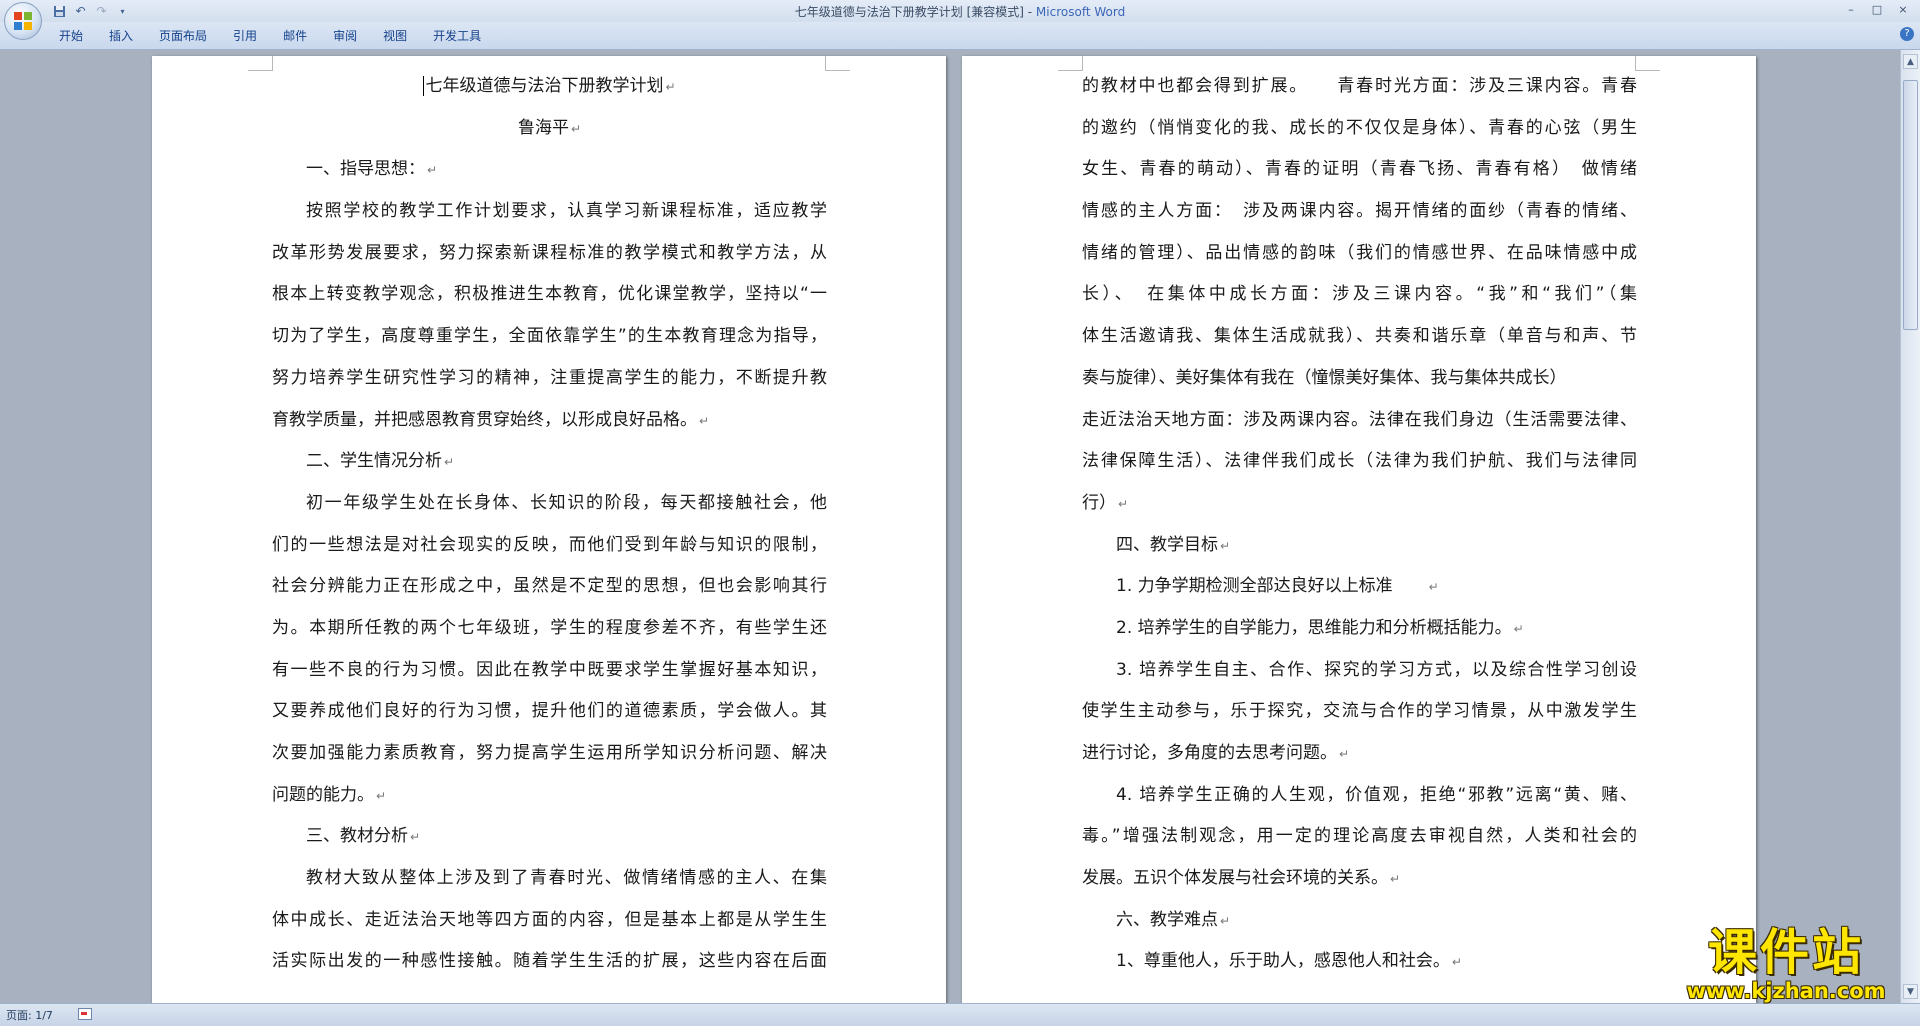 The width and height of the screenshot is (1920, 1026). Describe the element at coordinates (549, 671) in the screenshot. I see `text-line: 有一些不良的行为习惯。因此在教学中既要求学生掌握好基本知识，` at that location.